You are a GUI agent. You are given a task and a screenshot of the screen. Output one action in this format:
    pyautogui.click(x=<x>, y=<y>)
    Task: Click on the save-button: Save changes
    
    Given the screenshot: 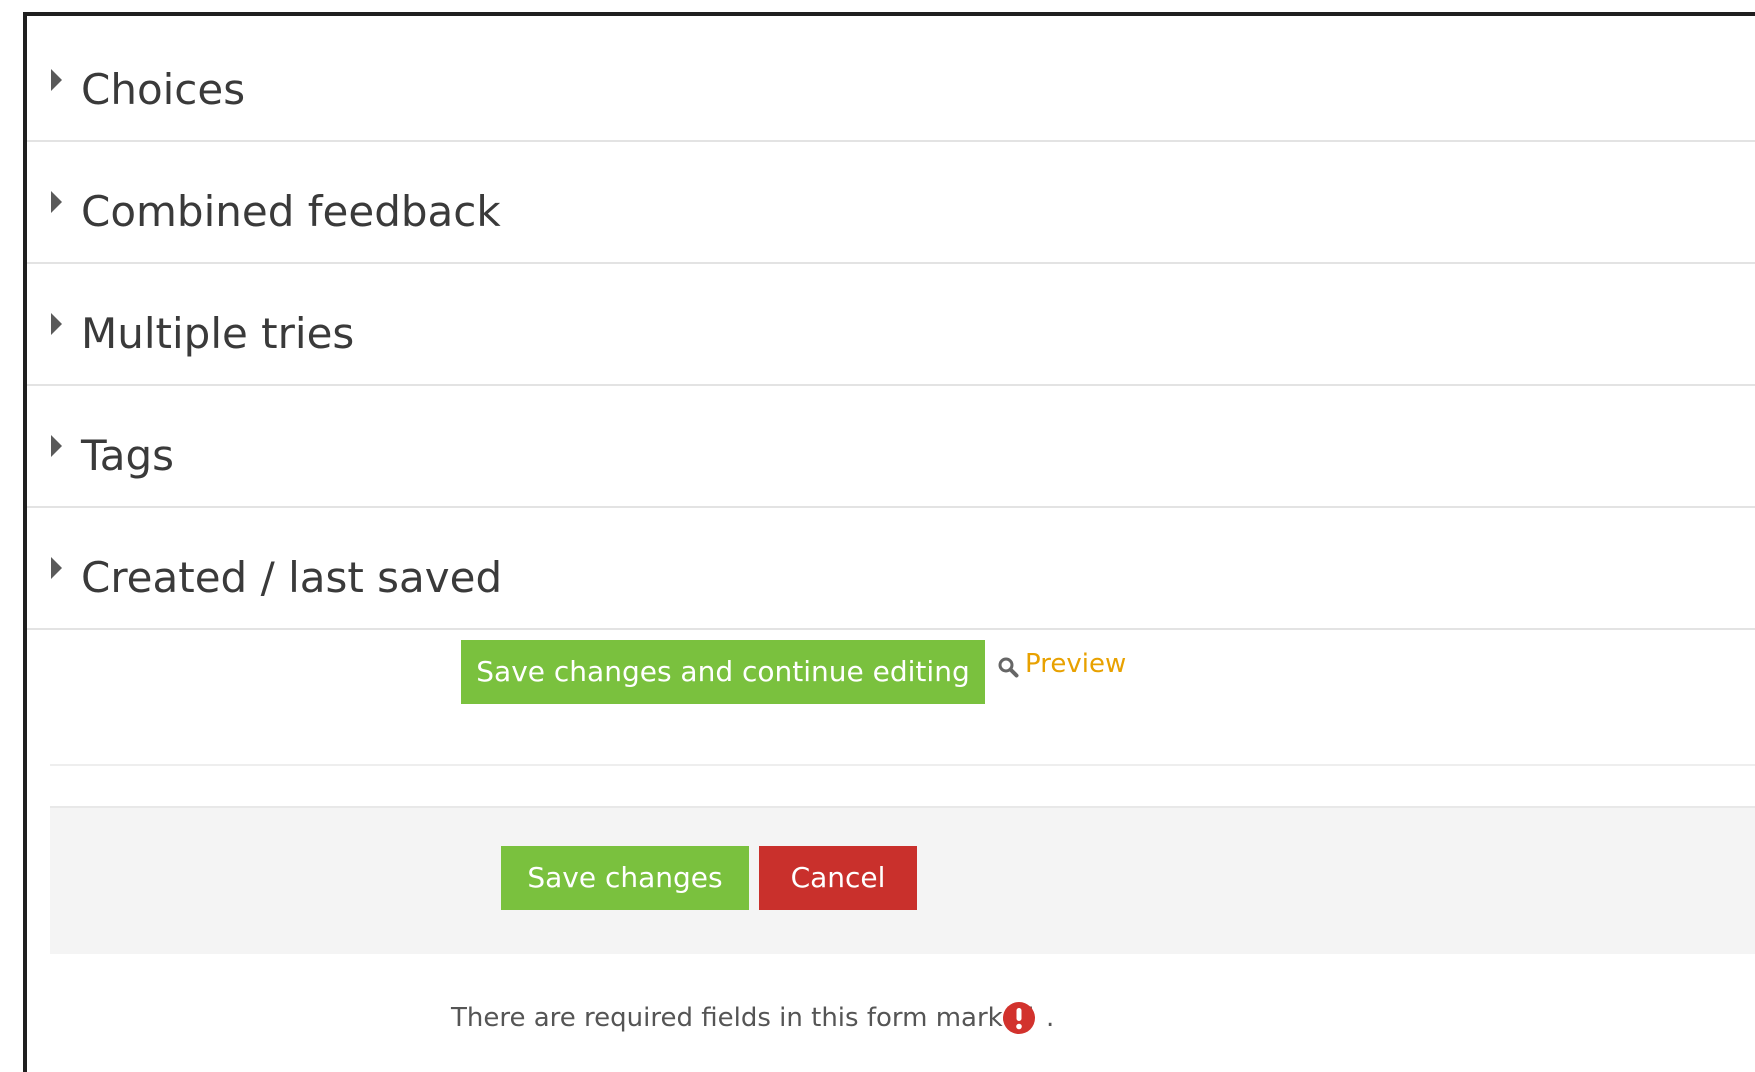 What is the action you would take?
    pyautogui.click(x=625, y=878)
    